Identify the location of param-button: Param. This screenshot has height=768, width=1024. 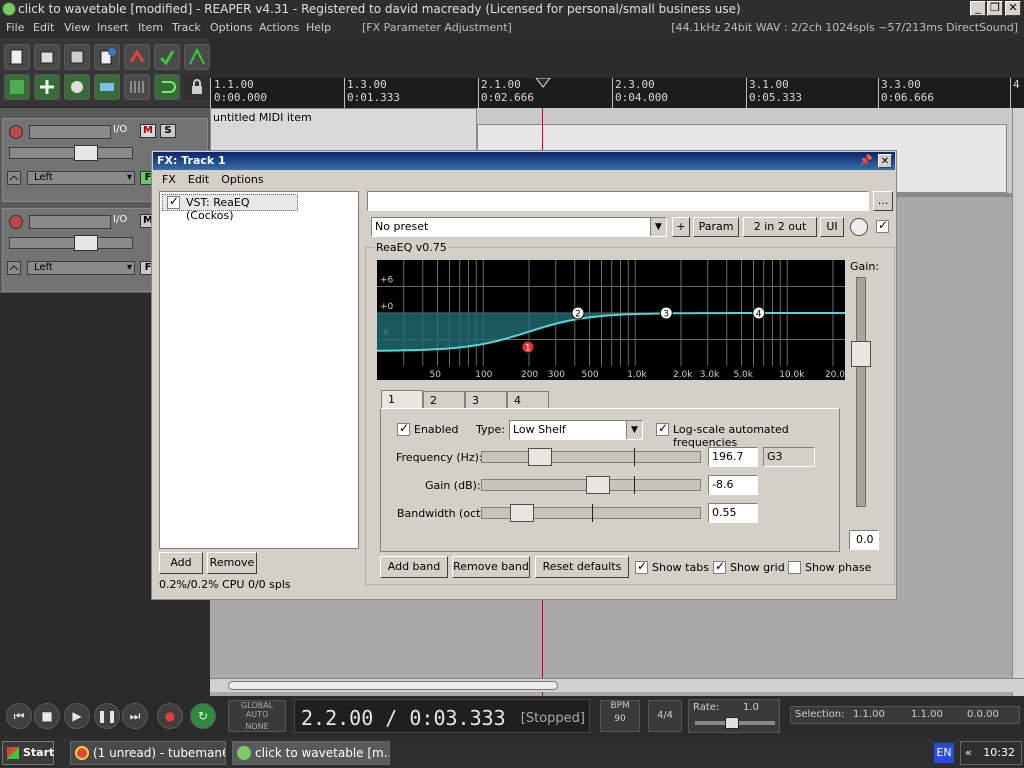
(716, 227).